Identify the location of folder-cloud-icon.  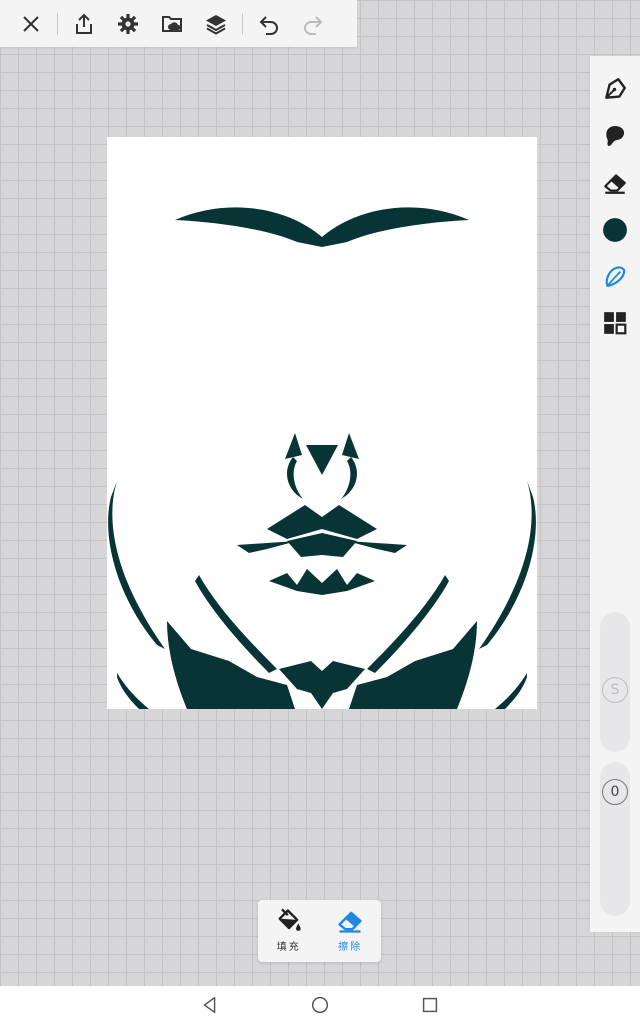
(172, 23).